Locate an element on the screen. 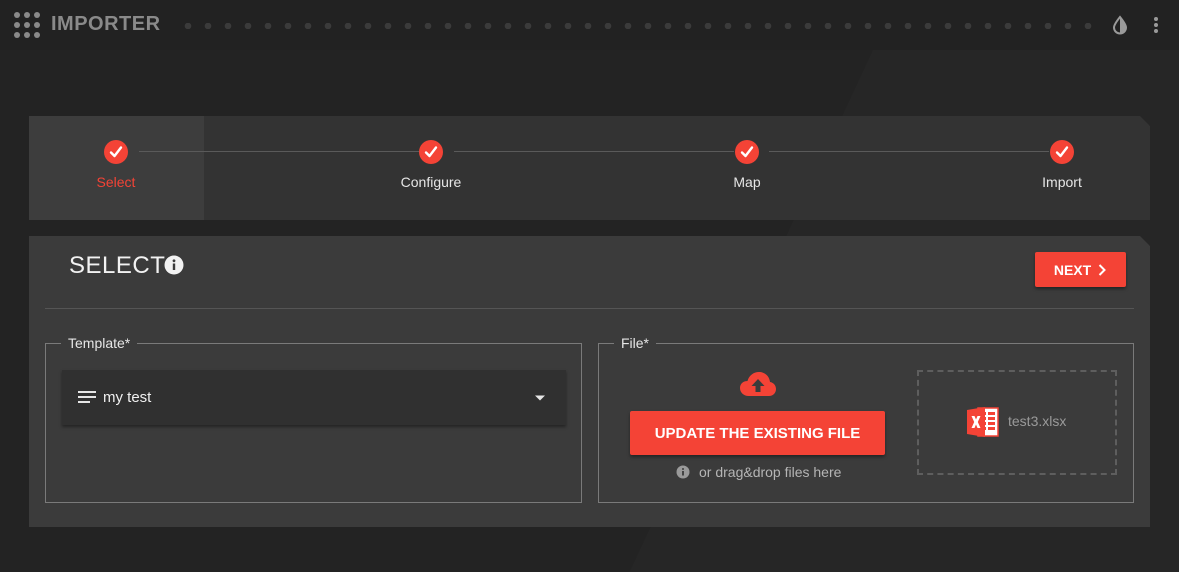 The height and width of the screenshot is (572, 1179). file-legend: File* is located at coordinates (635, 343).